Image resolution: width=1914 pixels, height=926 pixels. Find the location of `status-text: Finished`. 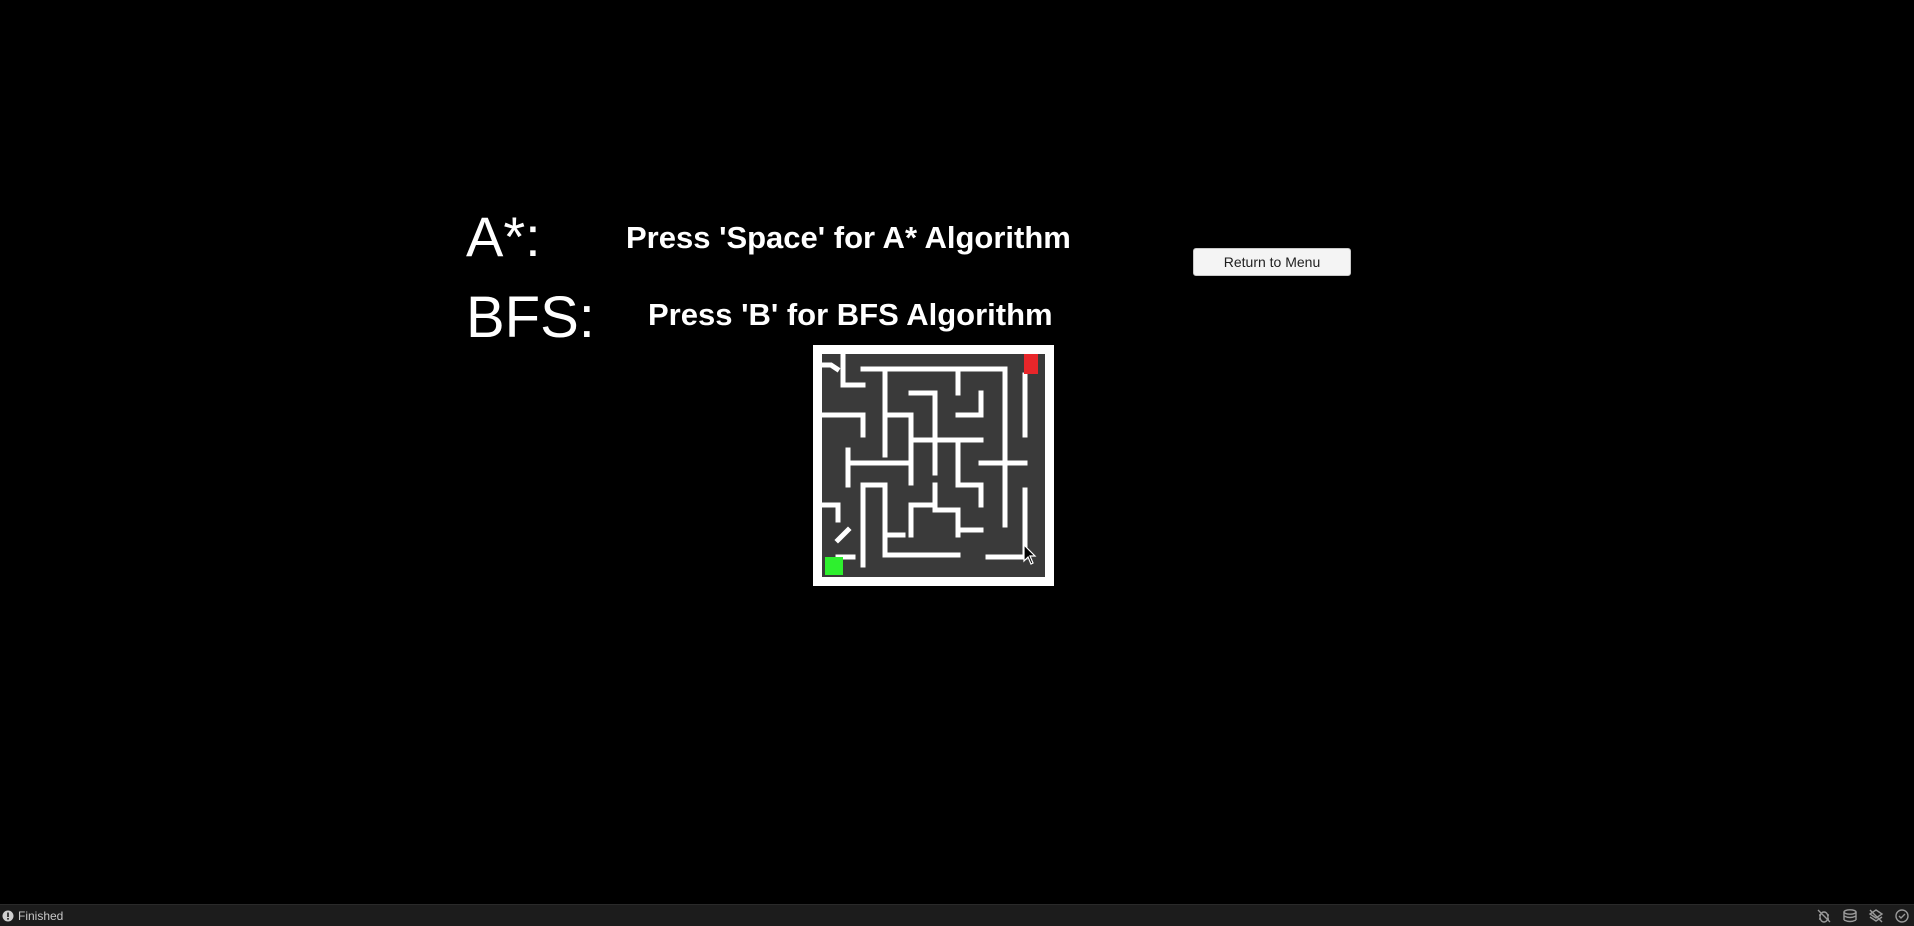

status-text: Finished is located at coordinates (41, 915).